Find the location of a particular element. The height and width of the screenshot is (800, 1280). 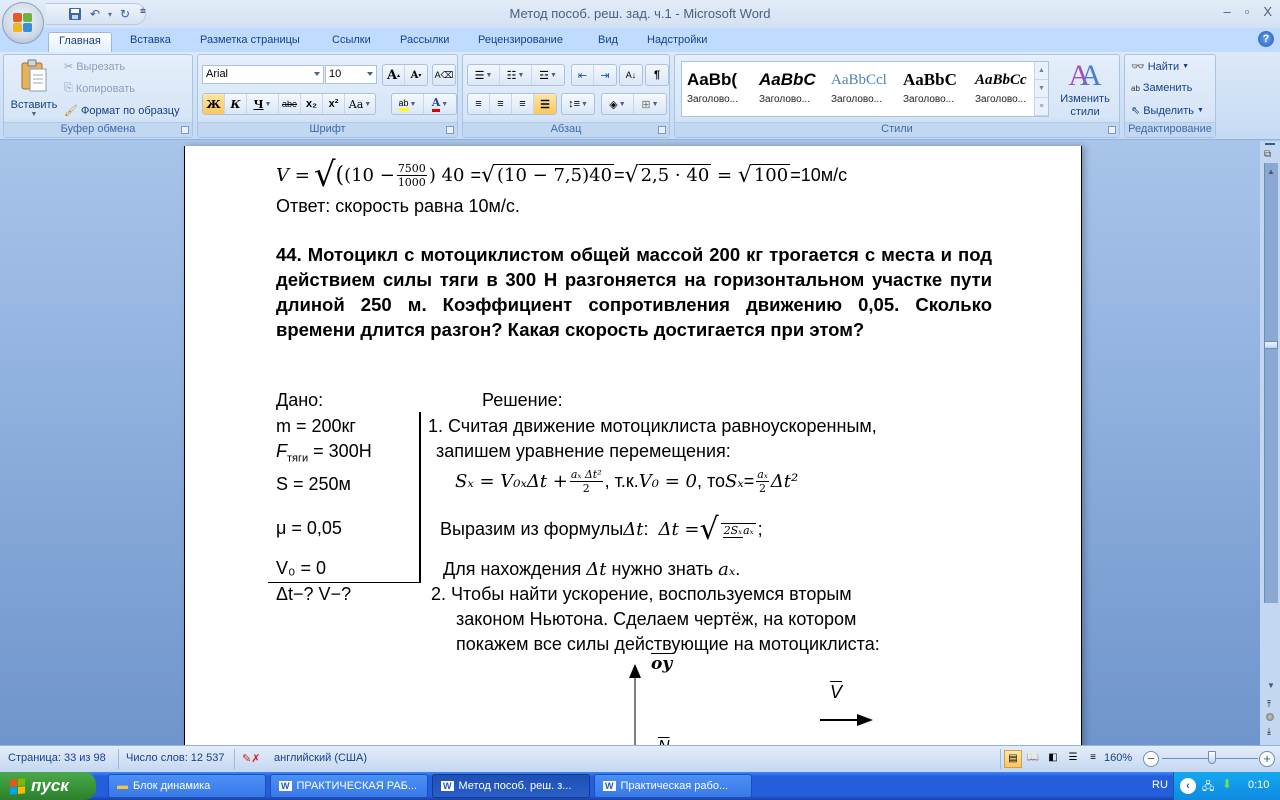

scroll-up-icon: ▲ is located at coordinates (1271, 171).